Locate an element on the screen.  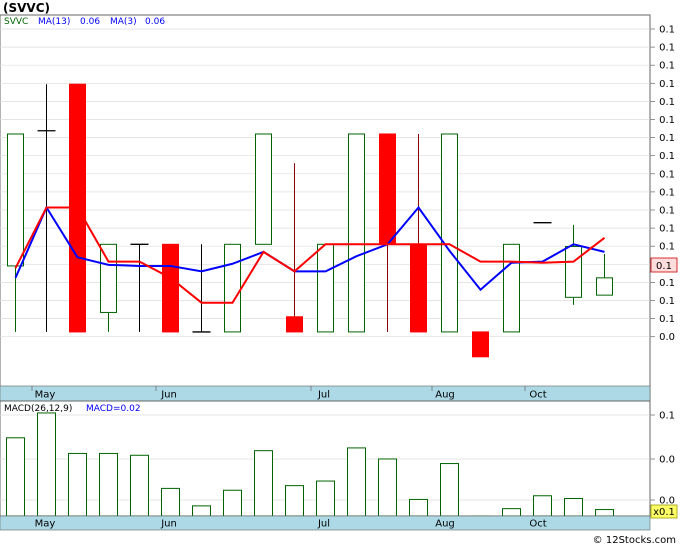
legend-ma3-value: 0.06 is located at coordinates (155, 22).